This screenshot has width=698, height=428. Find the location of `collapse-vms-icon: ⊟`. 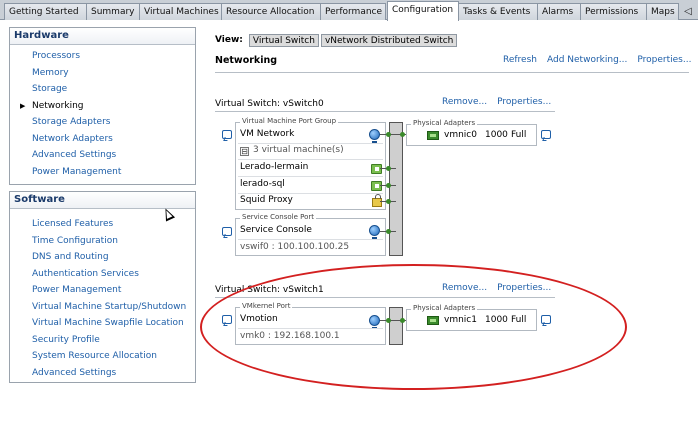

collapse-vms-icon: ⊟ is located at coordinates (244, 151).